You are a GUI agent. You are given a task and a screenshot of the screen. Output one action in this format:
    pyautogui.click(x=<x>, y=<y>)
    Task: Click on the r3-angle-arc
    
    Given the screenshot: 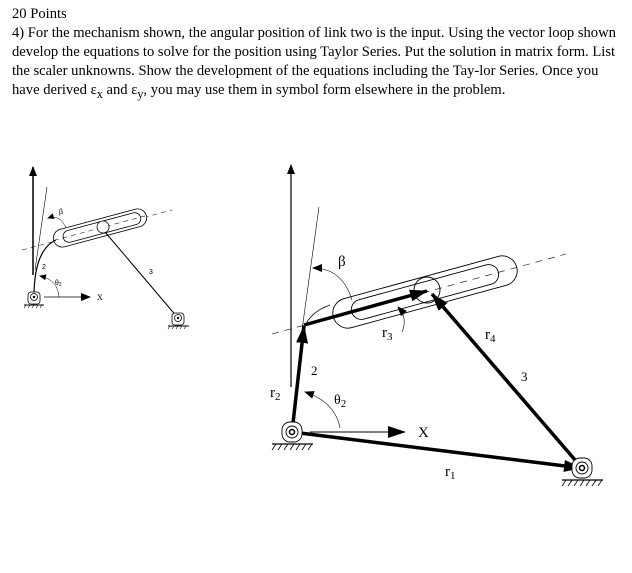 What is the action you would take?
    pyautogui.click(x=402, y=319)
    